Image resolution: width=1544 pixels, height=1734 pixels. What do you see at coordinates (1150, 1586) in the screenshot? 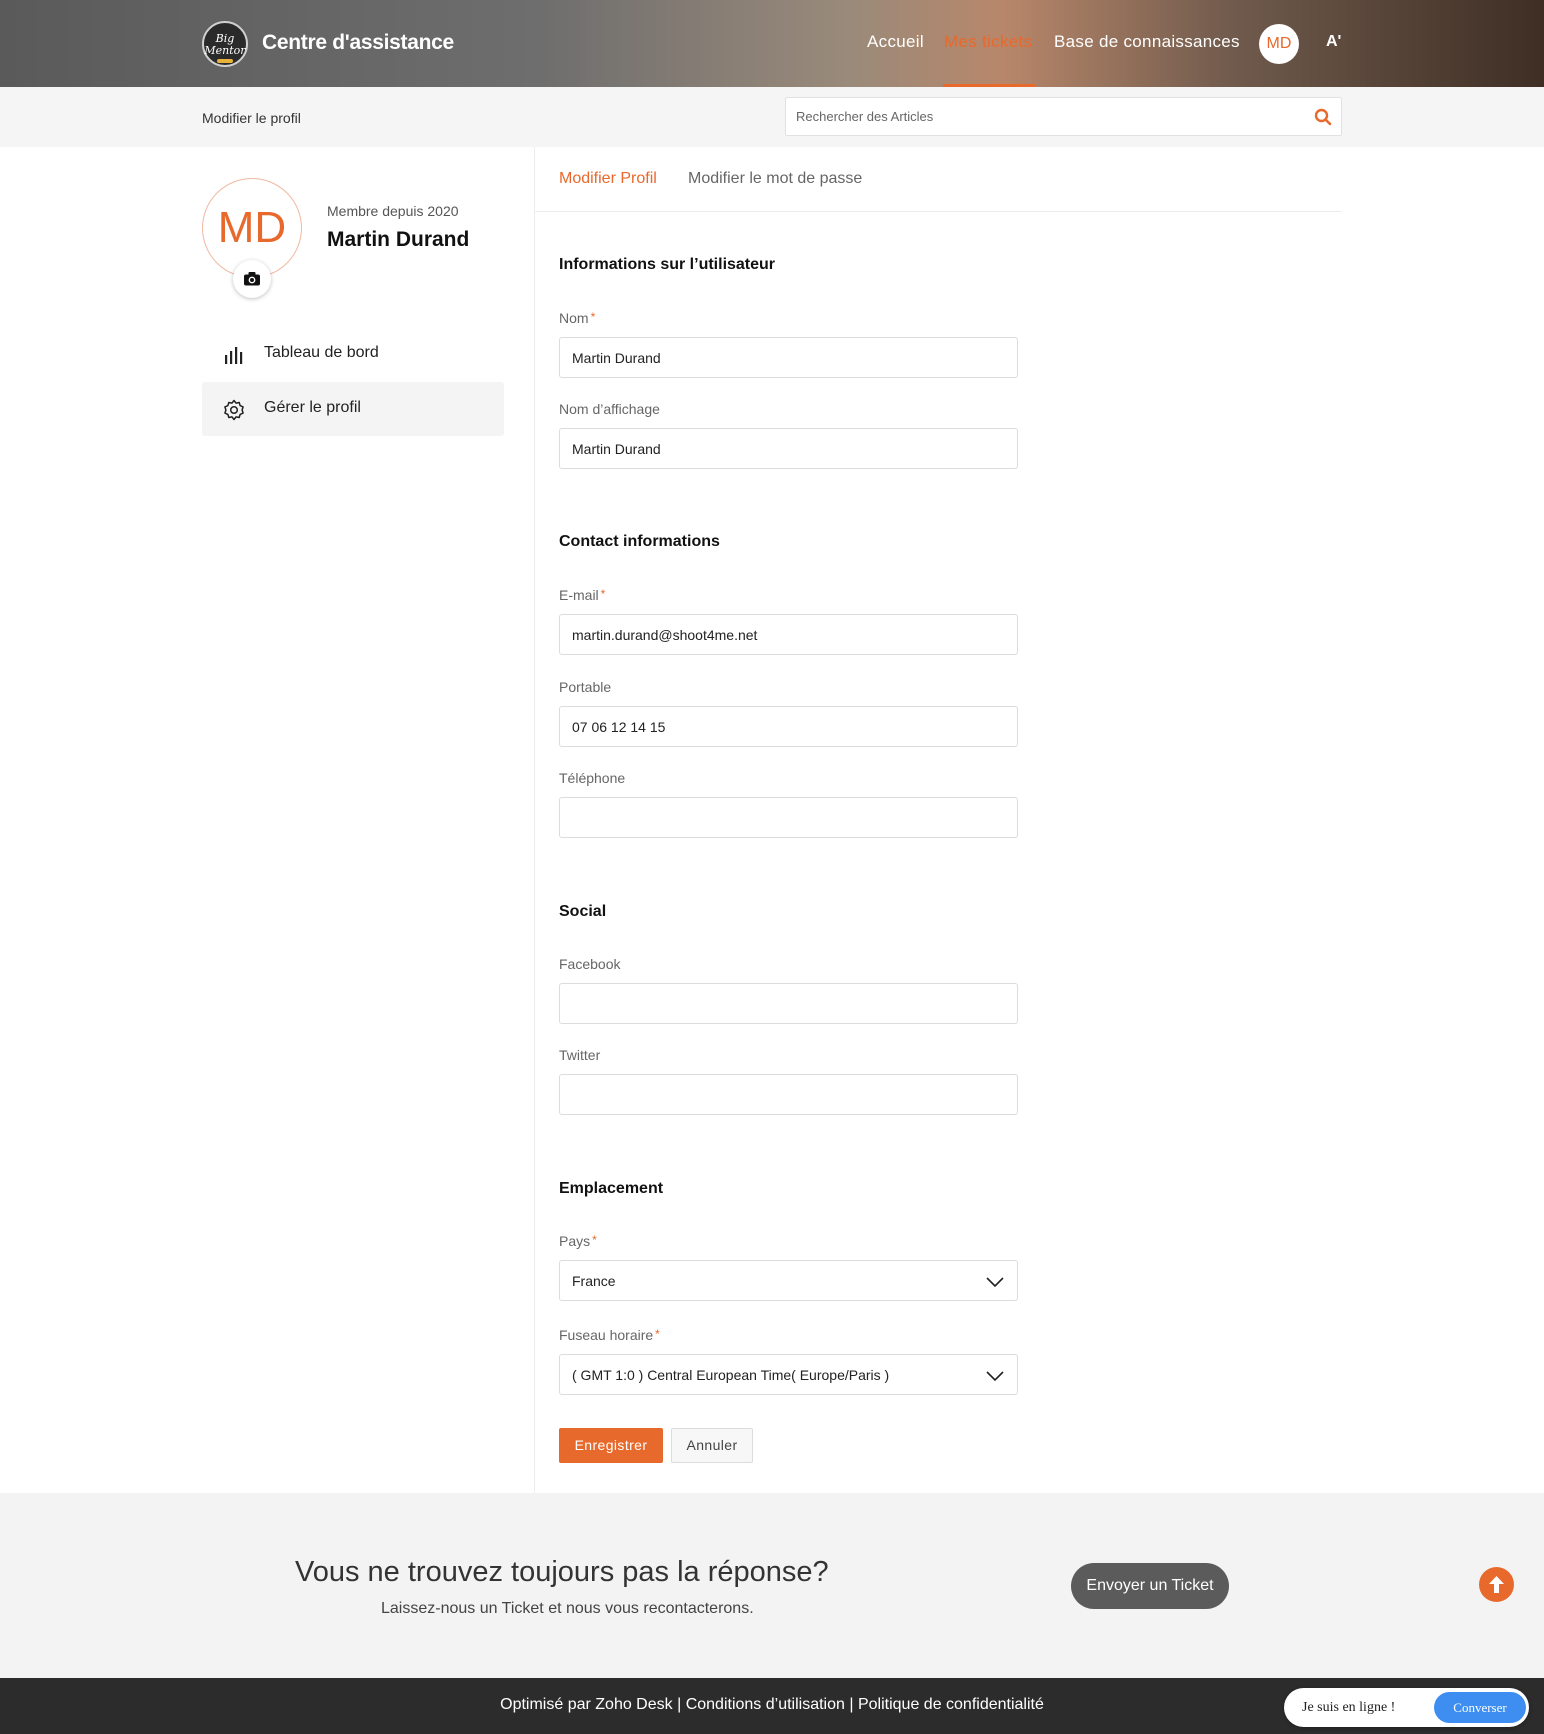
I see `submit-ticket-button: Envoyer un Ticket` at bounding box center [1150, 1586].